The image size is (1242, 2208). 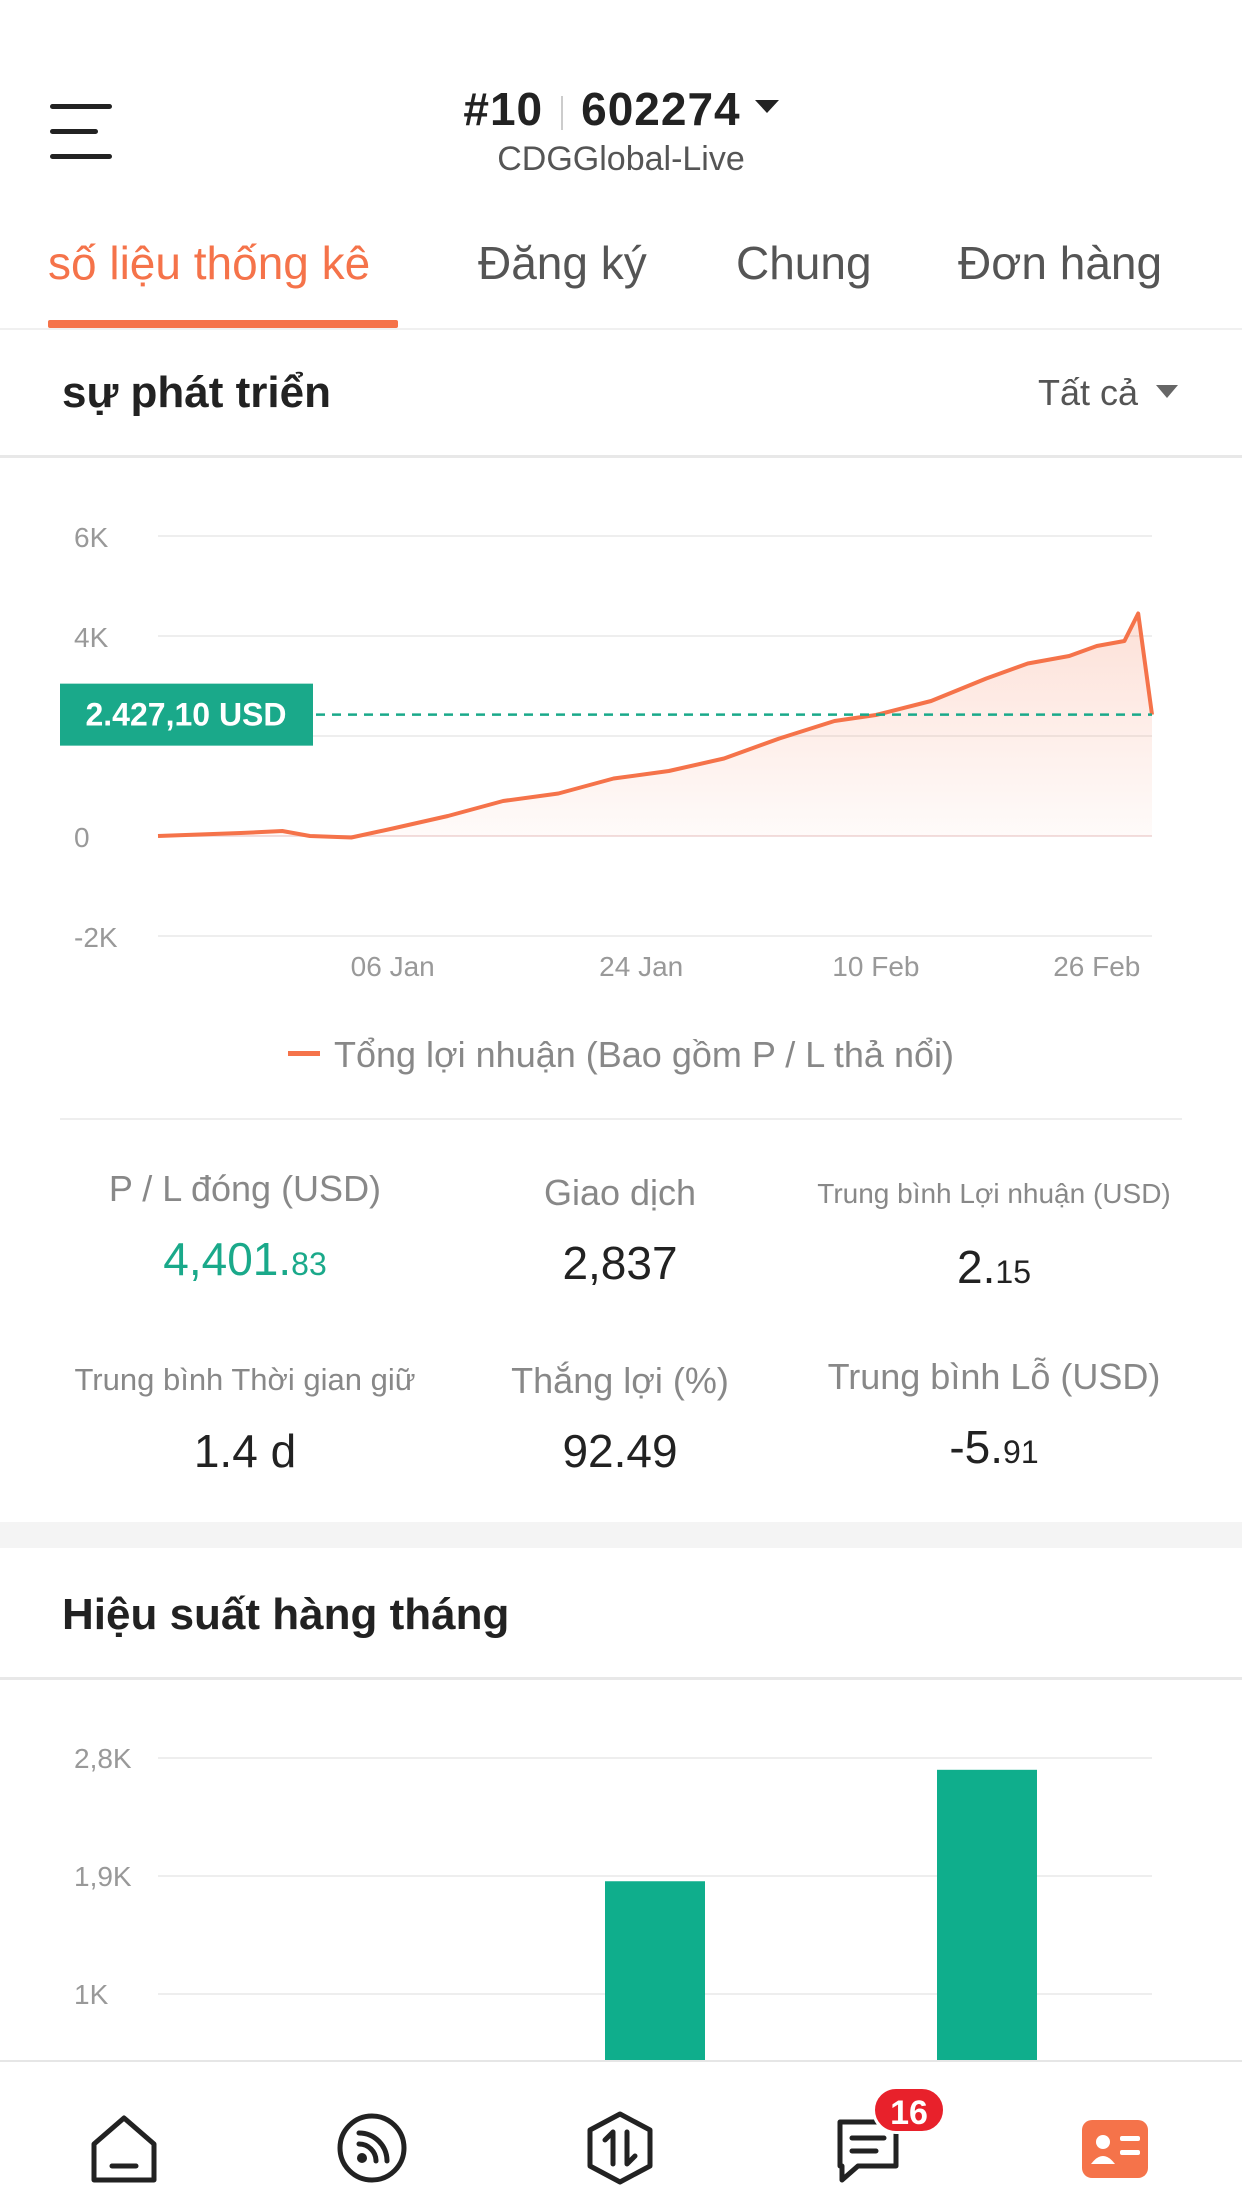 I want to click on x-tick-label: 10 Feb, so click(x=875, y=966).